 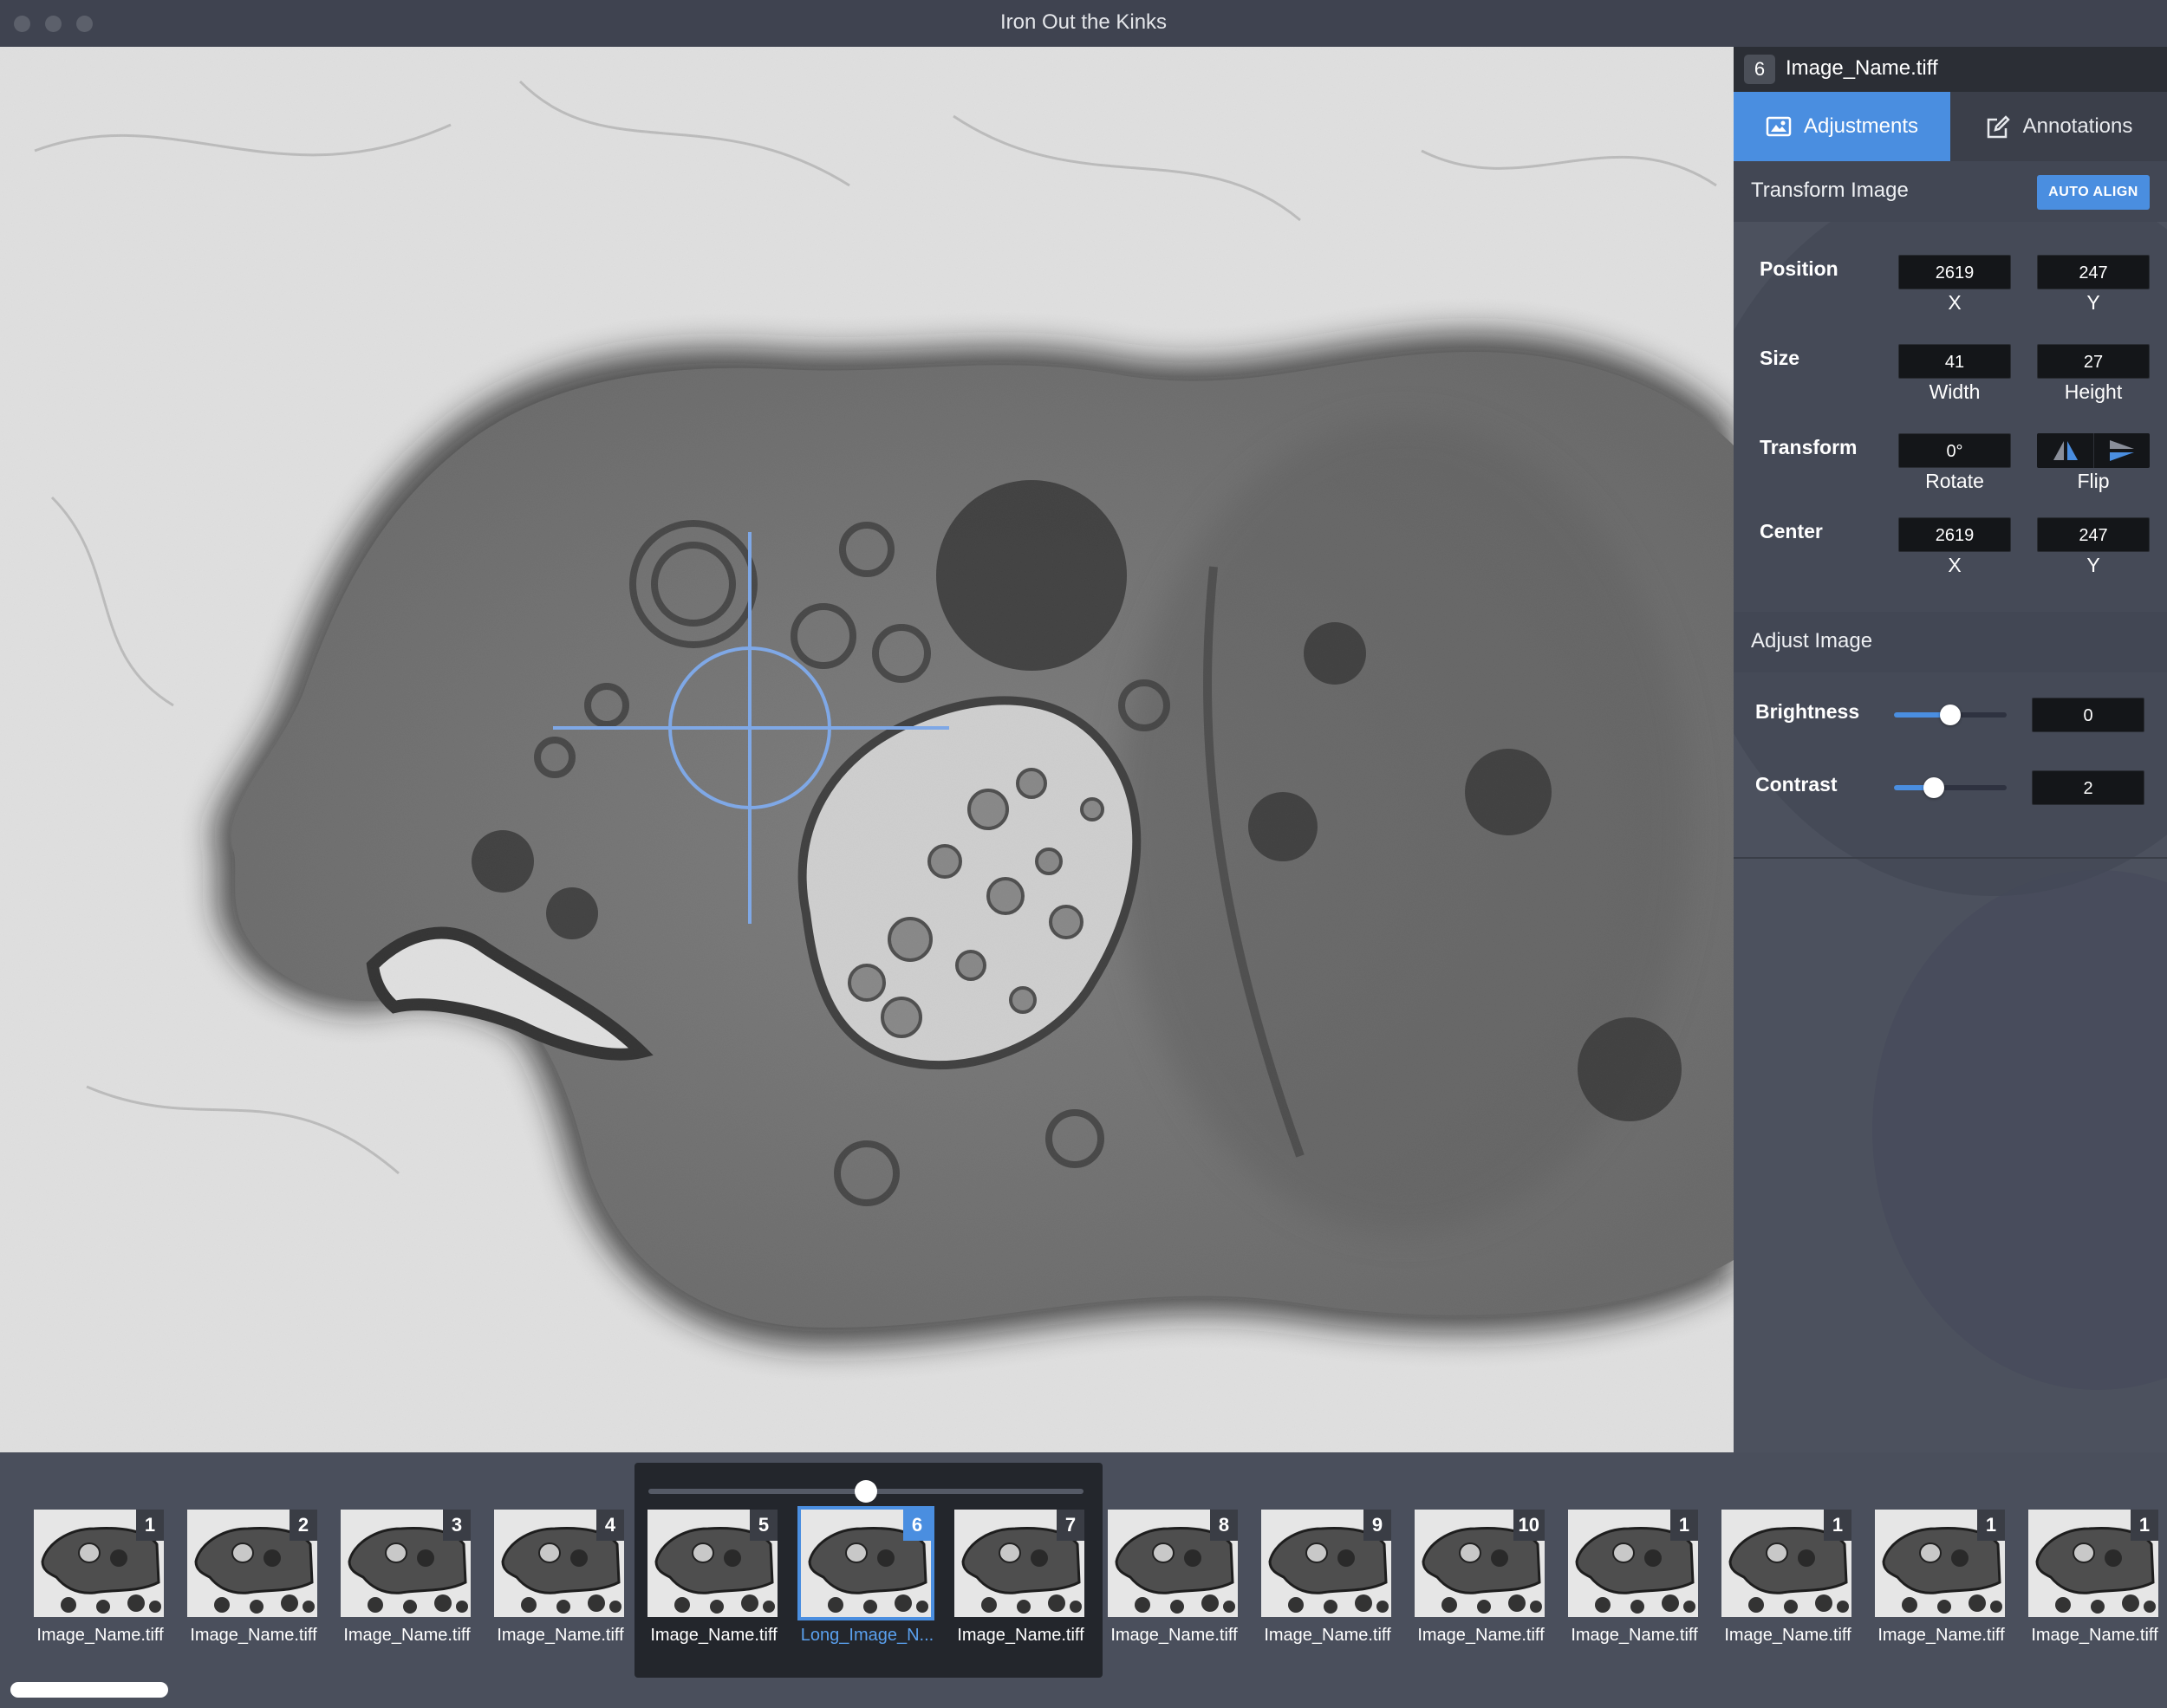 I want to click on thumbnail-number: 9, so click(x=1377, y=1525).